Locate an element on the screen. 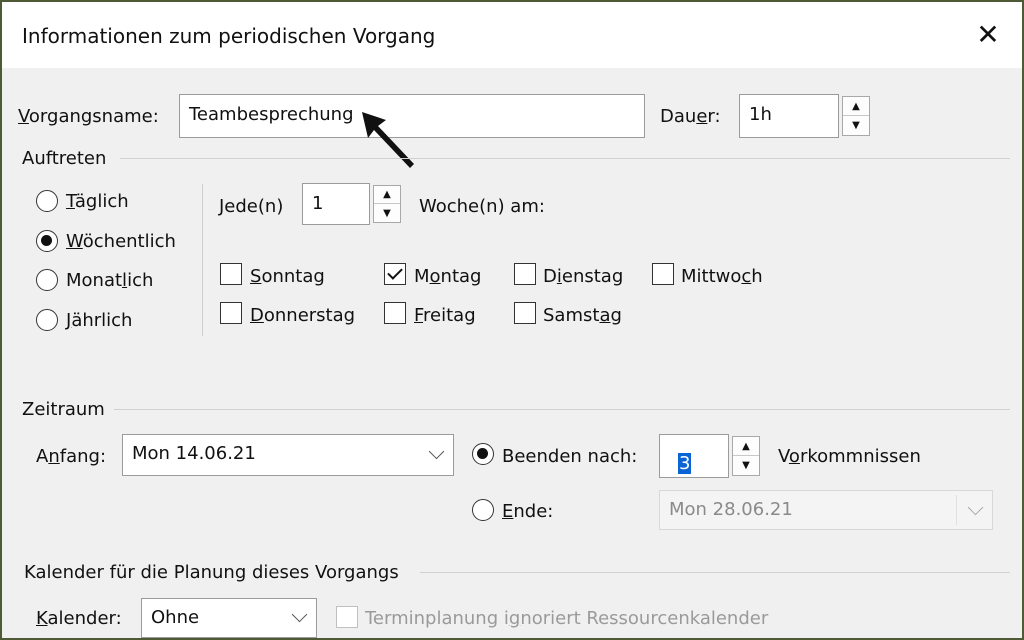 This screenshot has width=1024, height=640. radio-end-after is located at coordinates (483, 454).